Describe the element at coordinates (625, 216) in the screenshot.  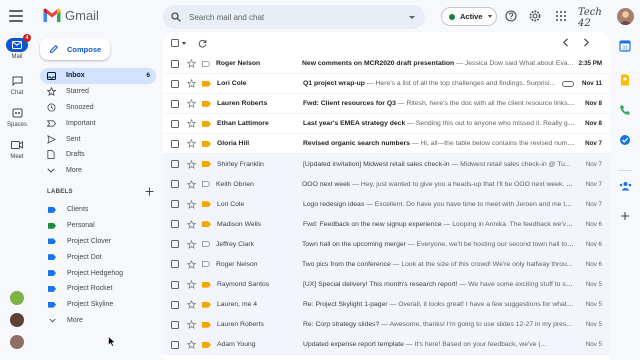
I see `add-addon-icon` at that location.